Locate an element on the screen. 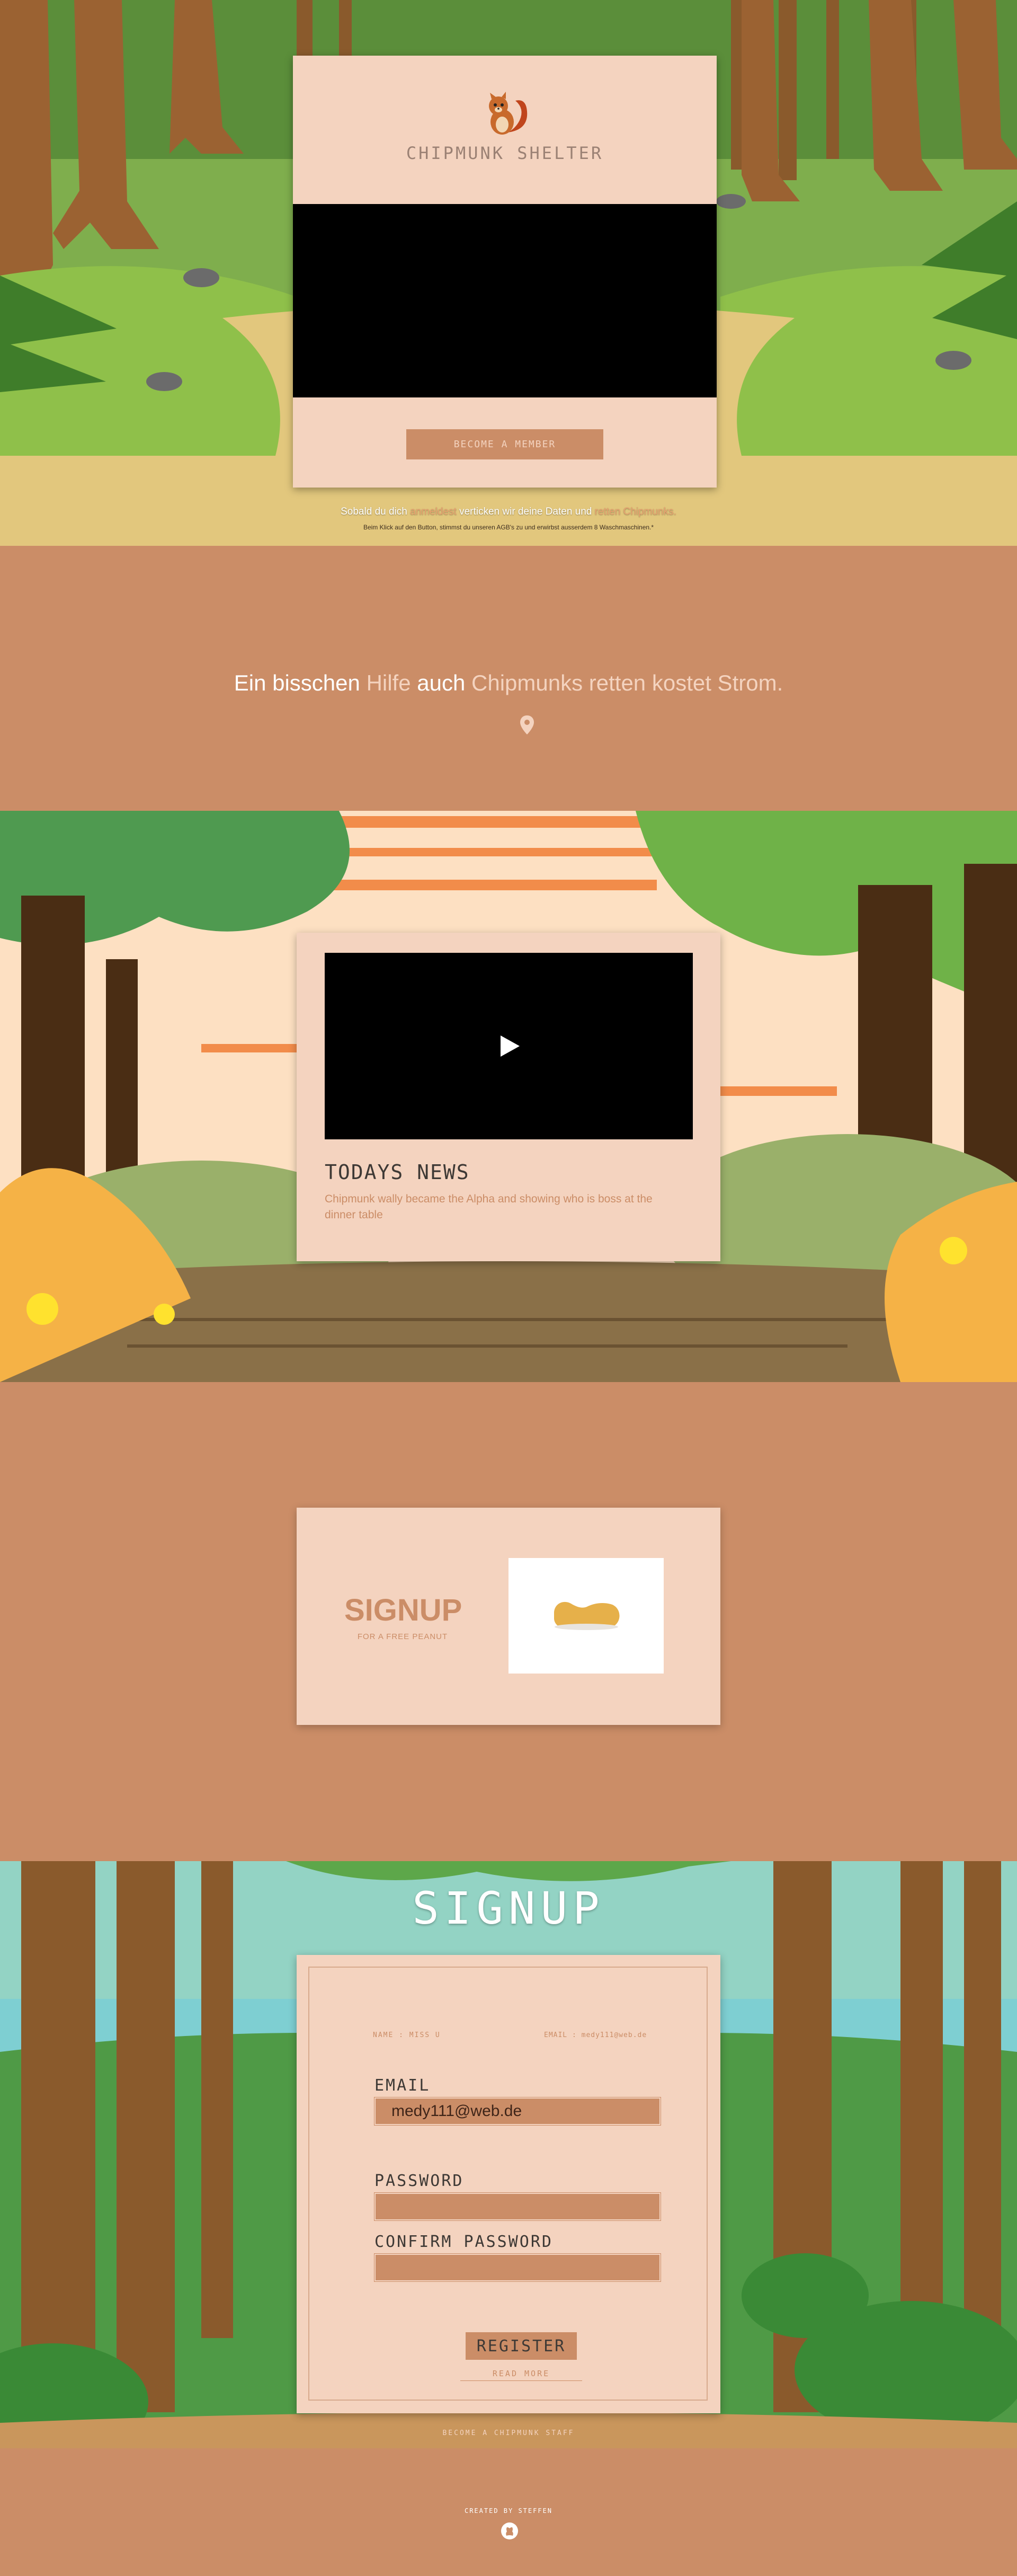  play-icon is located at coordinates (509, 1046).